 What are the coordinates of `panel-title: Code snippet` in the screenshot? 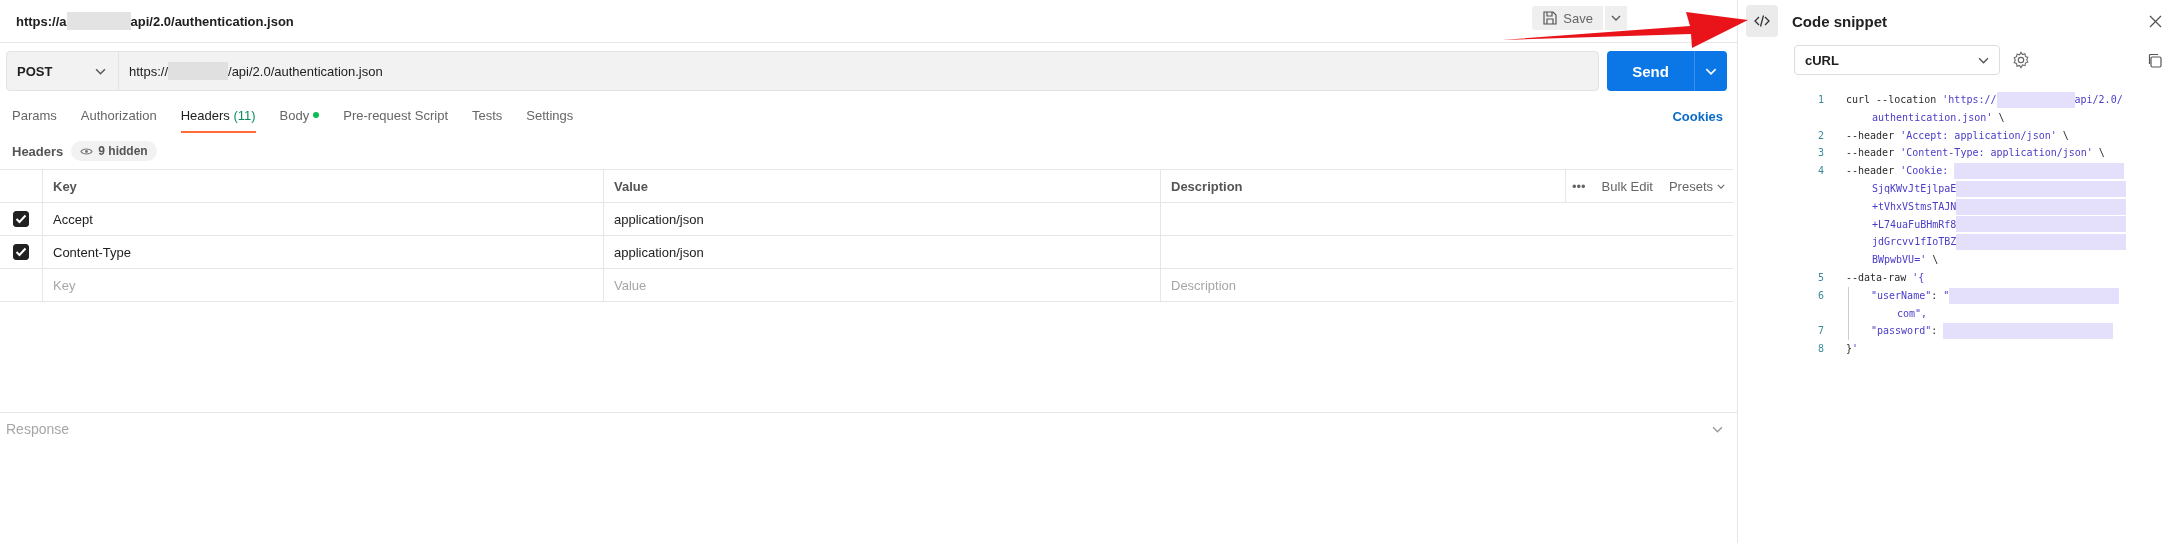 It's located at (1840, 21).